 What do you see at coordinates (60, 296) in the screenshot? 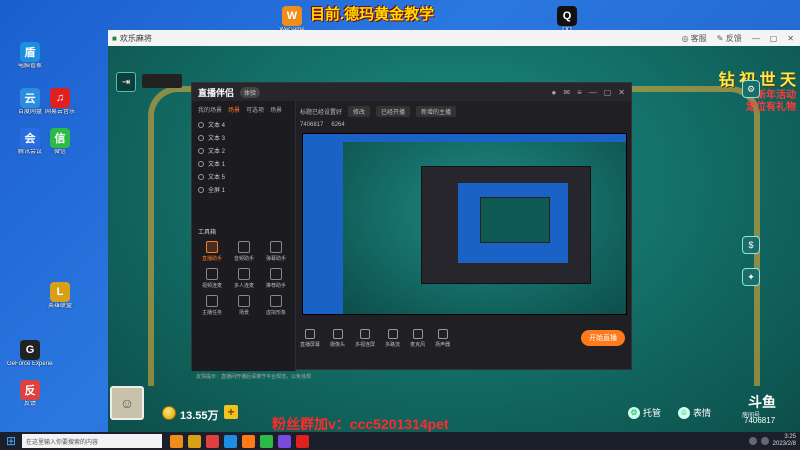
I see `desktop-icon: L 英雄联盟` at bounding box center [60, 296].